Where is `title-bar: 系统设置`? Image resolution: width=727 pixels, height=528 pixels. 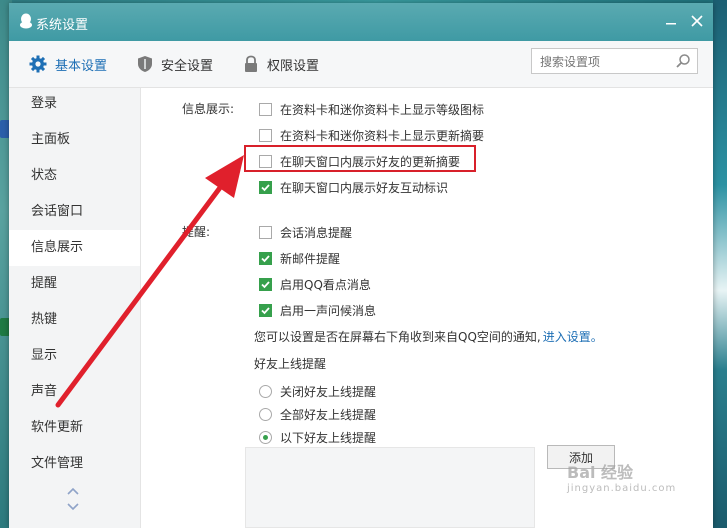 title-bar: 系统设置 is located at coordinates (361, 22).